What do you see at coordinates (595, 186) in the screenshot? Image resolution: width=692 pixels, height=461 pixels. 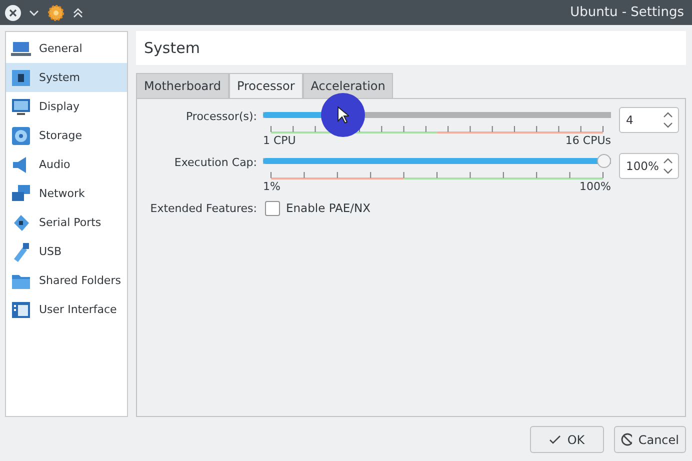 I see `max-label: 100%` at bounding box center [595, 186].